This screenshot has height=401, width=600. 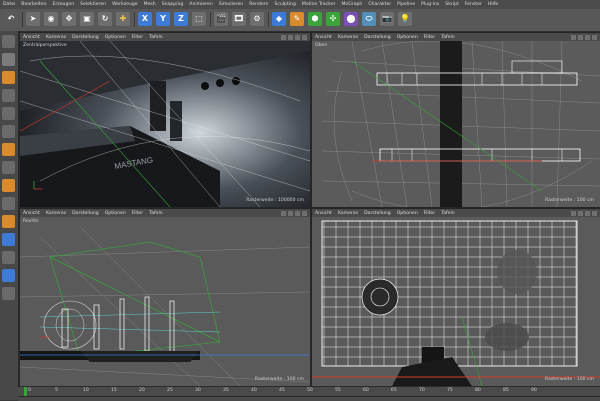 I want to click on solo-mode-icon, so click(x=8, y=203).